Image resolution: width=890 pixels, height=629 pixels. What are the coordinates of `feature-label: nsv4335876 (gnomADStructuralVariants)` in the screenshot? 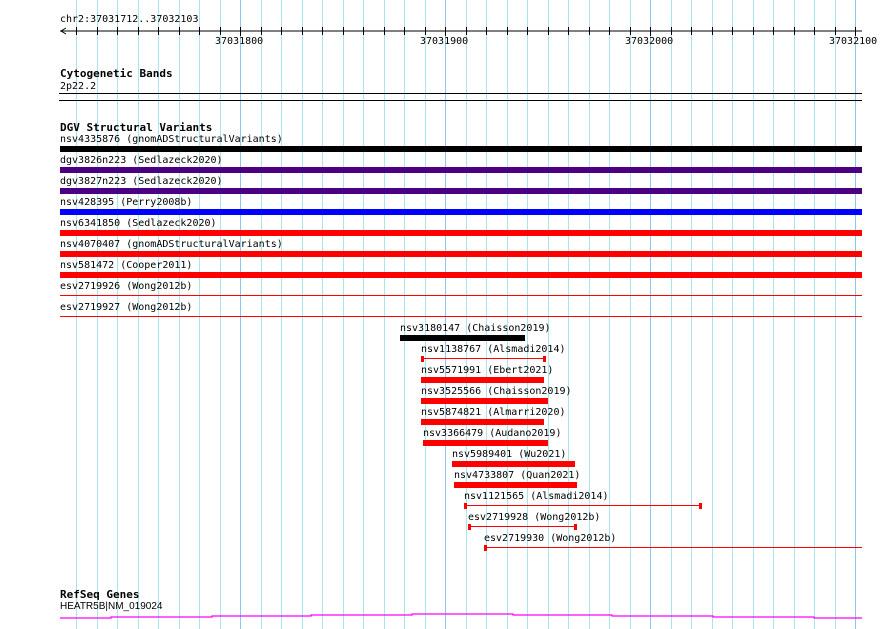 It's located at (171, 139).